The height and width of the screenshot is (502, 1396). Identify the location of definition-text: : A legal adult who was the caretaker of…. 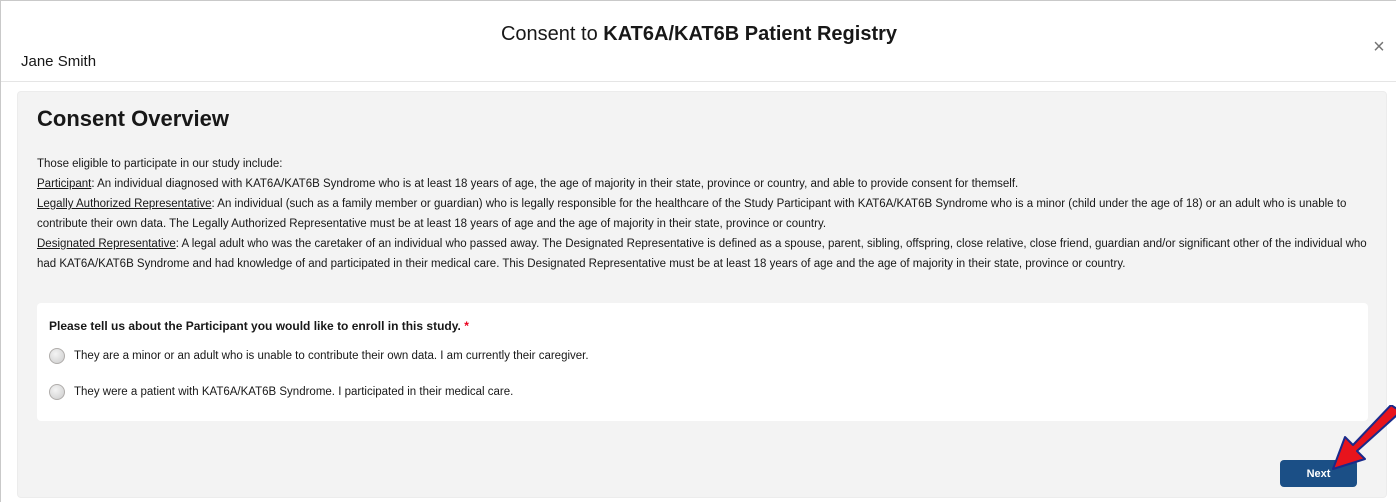
(702, 254).